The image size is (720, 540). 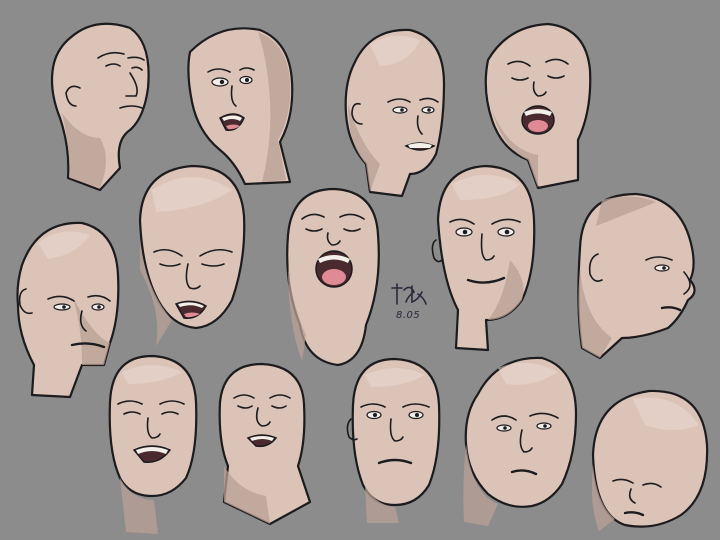 I want to click on artist-signature: 8.05, so click(x=409, y=303).